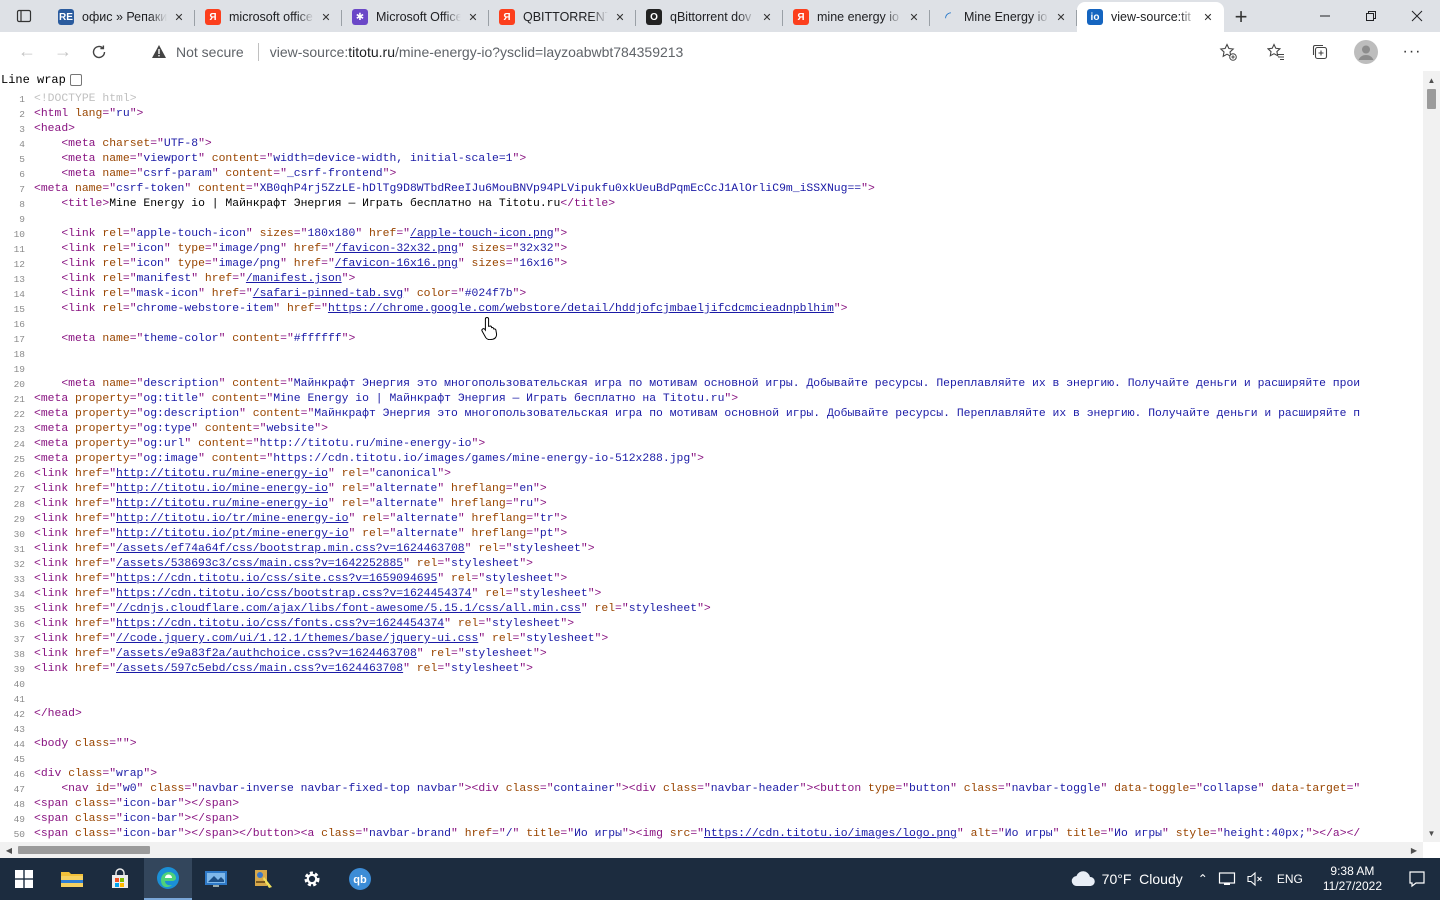  I want to click on avatar, so click(1366, 51).